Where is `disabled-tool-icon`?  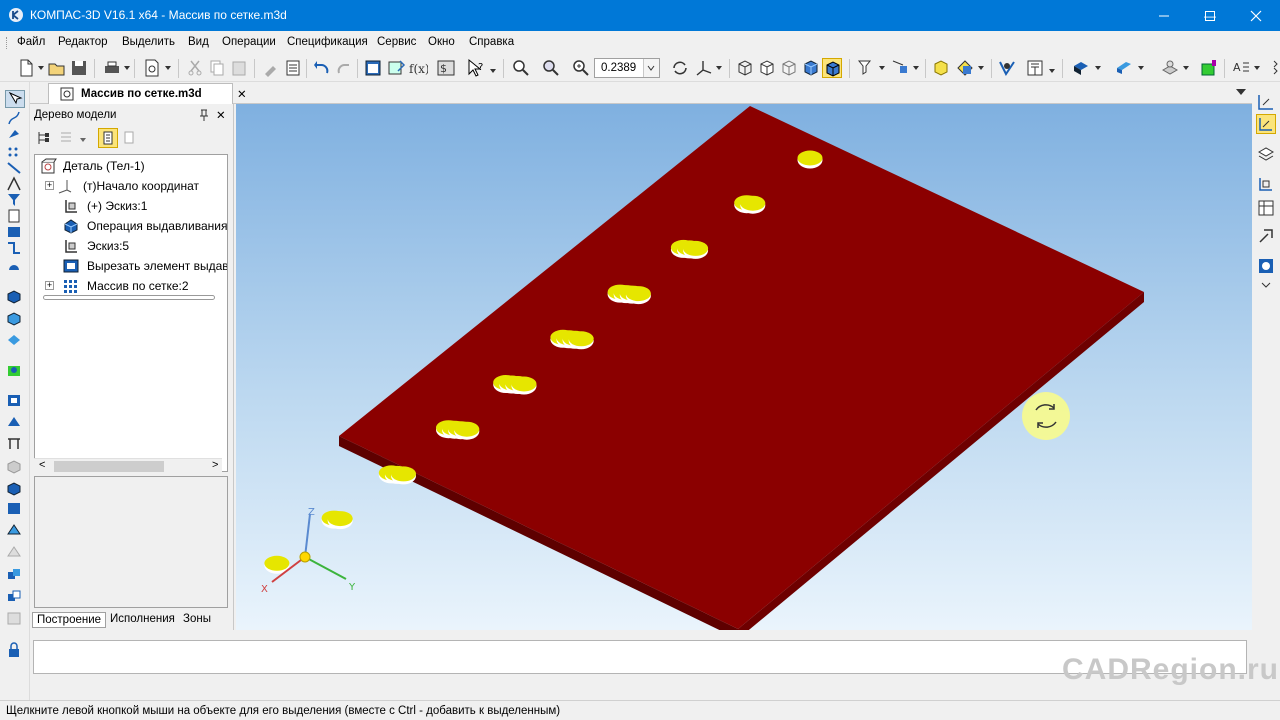
disabled-tool-icon is located at coordinates (15, 467).